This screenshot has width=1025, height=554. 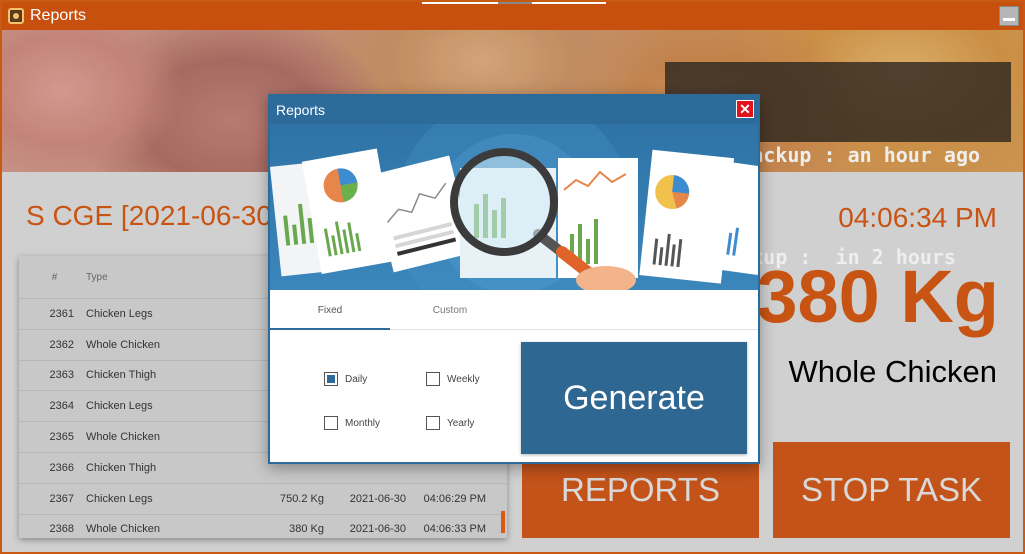 I want to click on tab-custom: Custom, so click(x=450, y=311).